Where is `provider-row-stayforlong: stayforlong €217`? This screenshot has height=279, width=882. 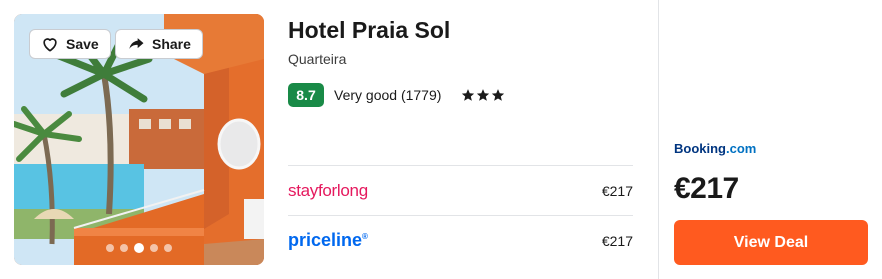
provider-row-stayforlong: stayforlong €217 is located at coordinates (460, 190).